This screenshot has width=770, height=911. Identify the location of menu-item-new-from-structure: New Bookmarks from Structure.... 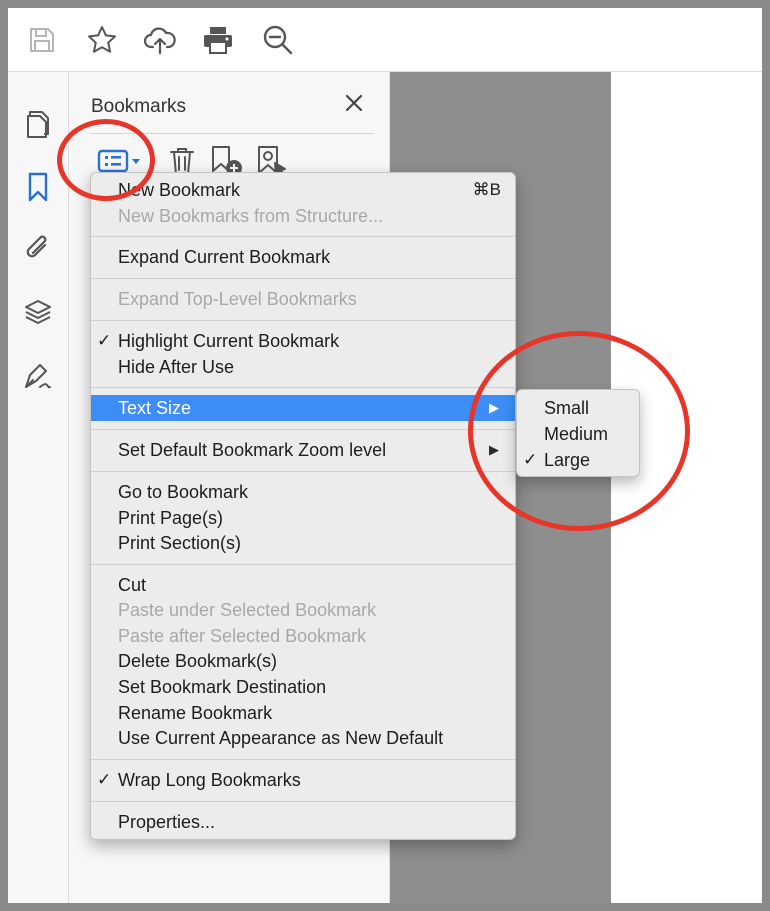
(303, 216).